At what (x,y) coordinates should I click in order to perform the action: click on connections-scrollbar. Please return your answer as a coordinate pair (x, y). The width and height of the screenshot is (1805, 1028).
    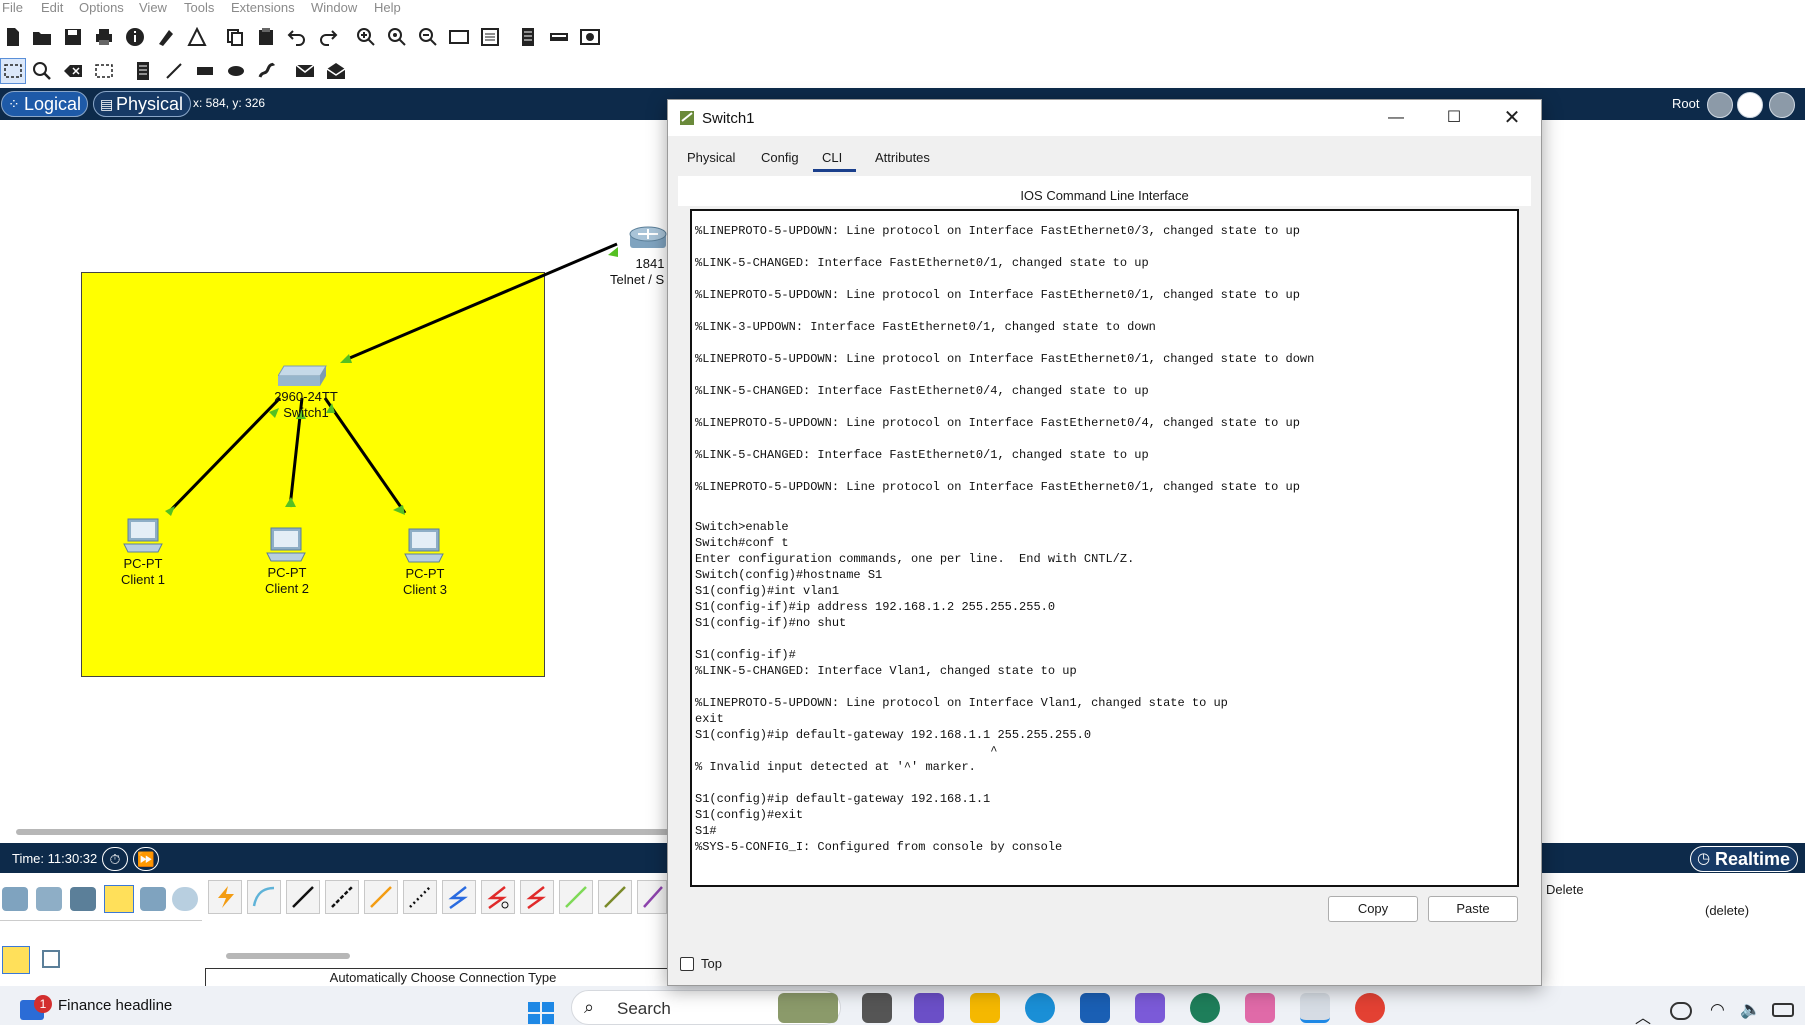
    Looking at the image, I should click on (288, 956).